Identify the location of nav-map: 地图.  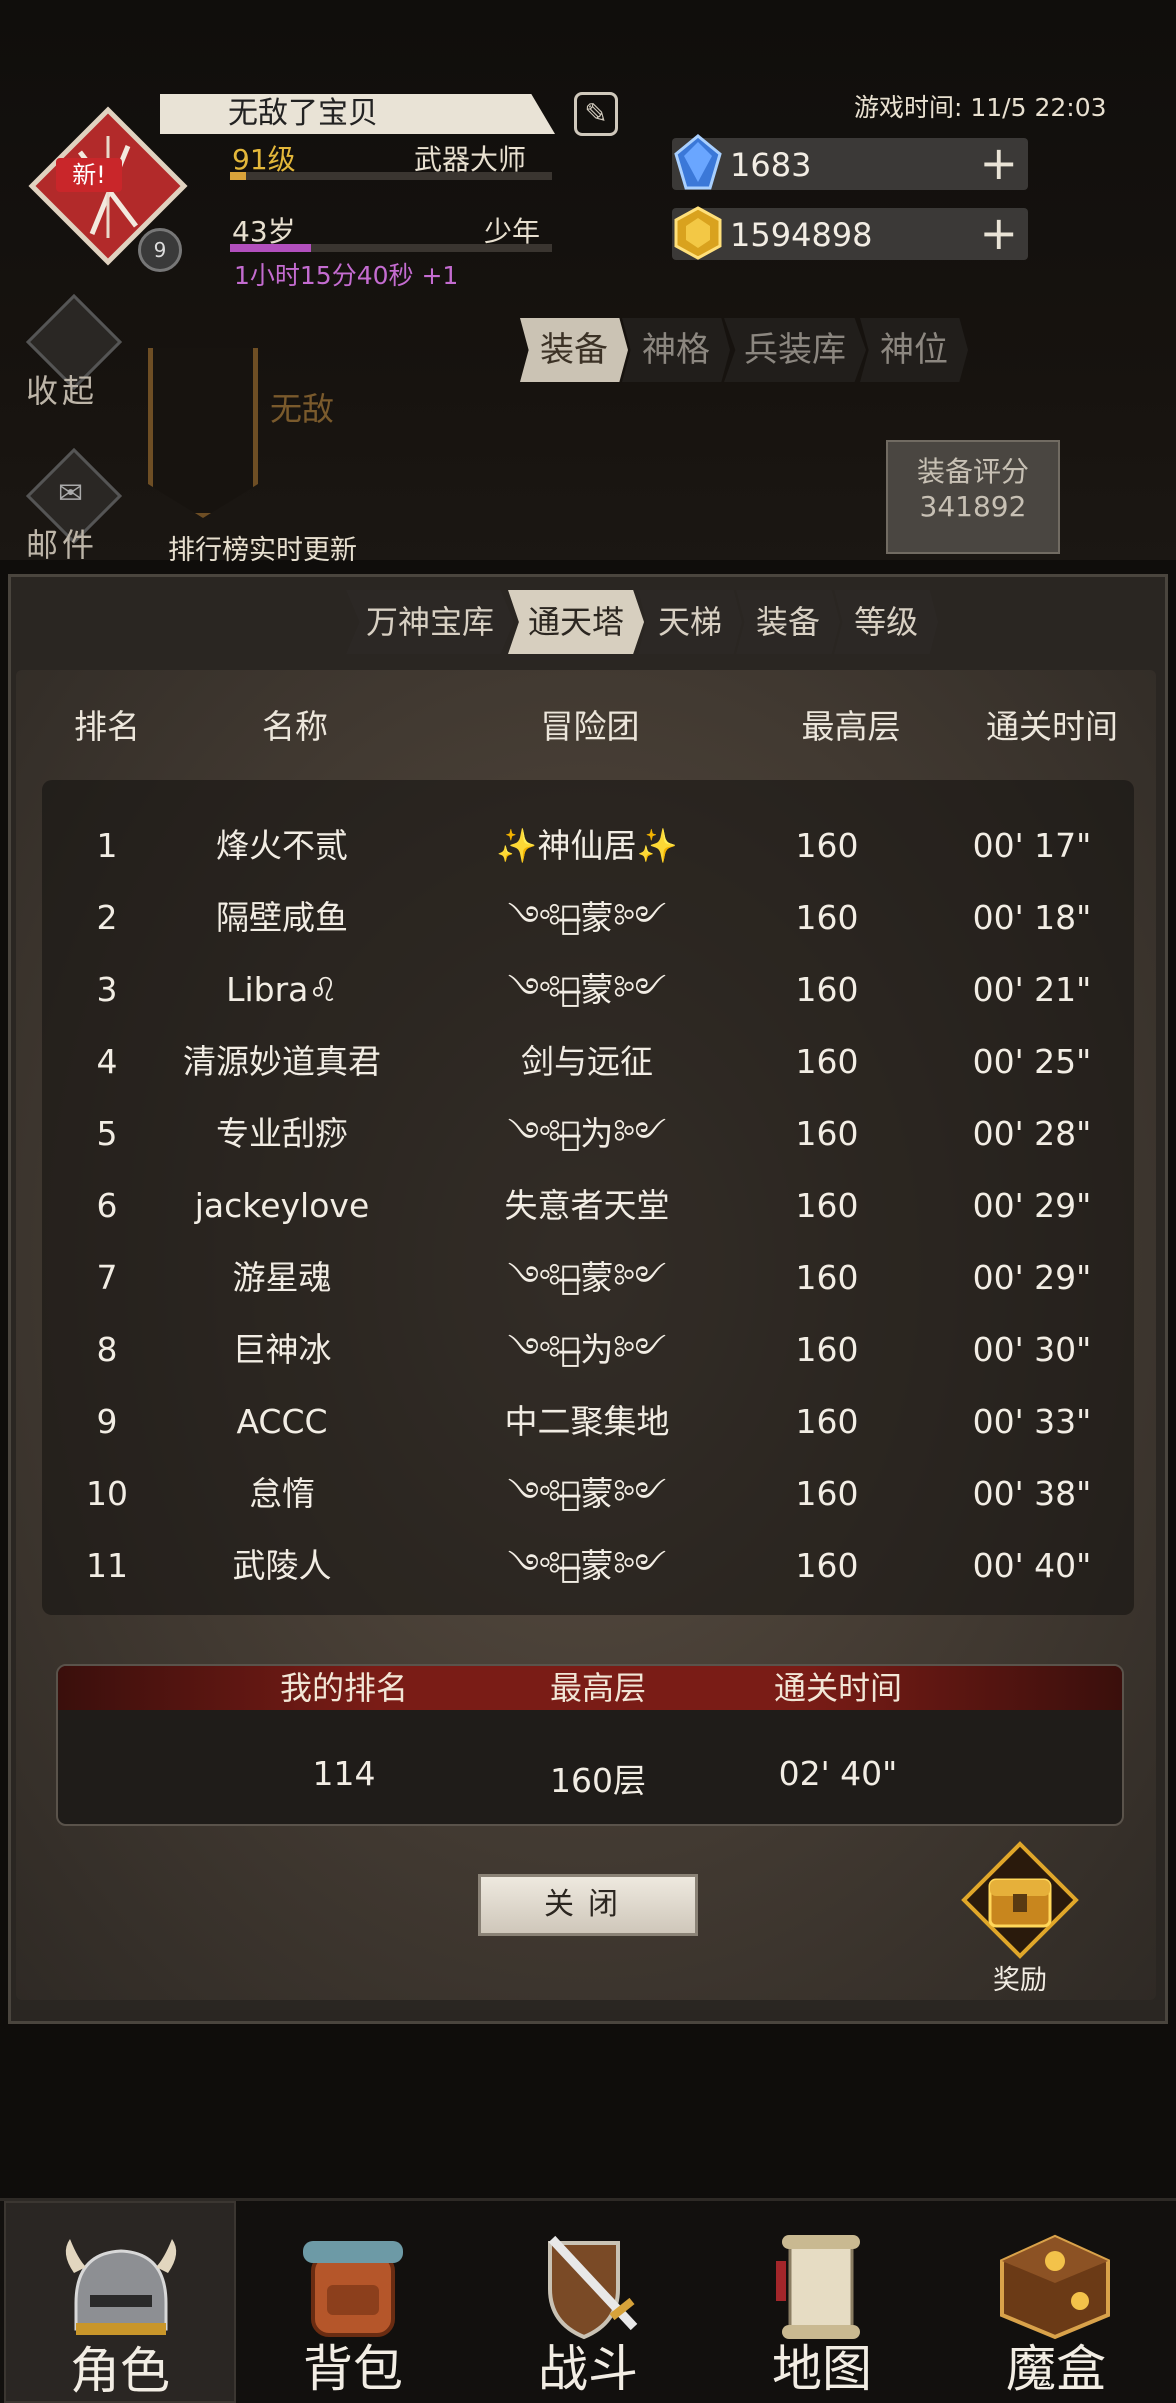
(822, 2302).